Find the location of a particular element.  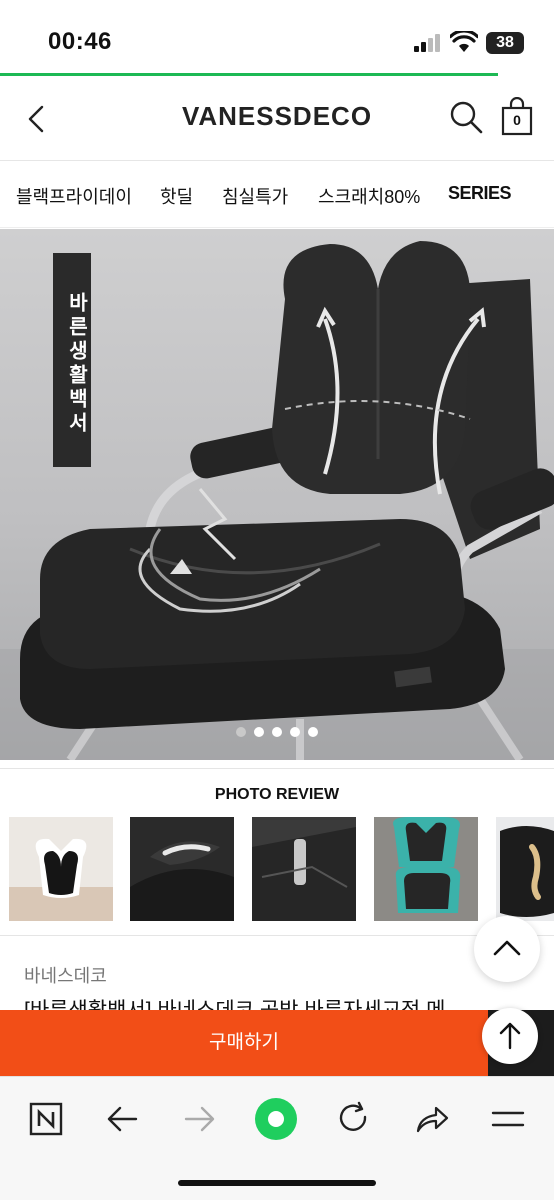

chevron-up-icon is located at coordinates (507, 948).